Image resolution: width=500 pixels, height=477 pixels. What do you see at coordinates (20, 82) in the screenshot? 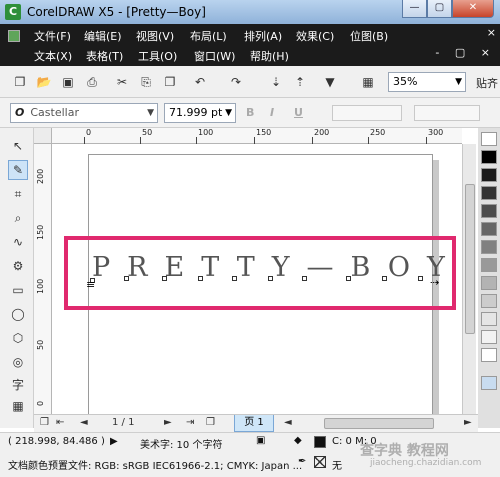
I see `new-document-icon: ❐` at bounding box center [20, 82].